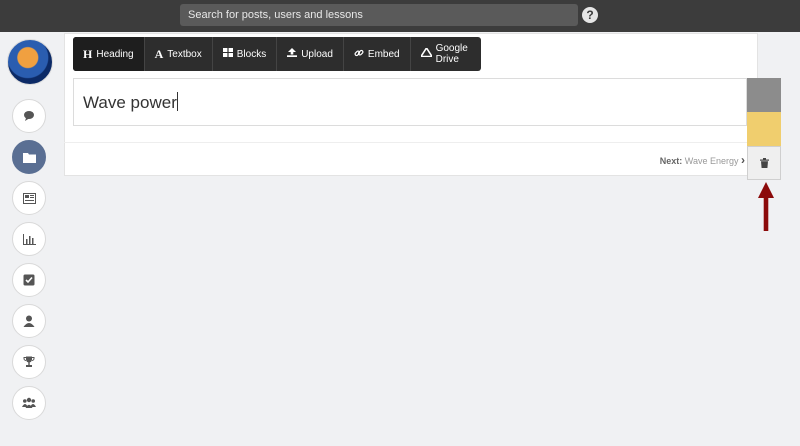 This screenshot has height=446, width=800. I want to click on textbox-icon: A, so click(159, 53).